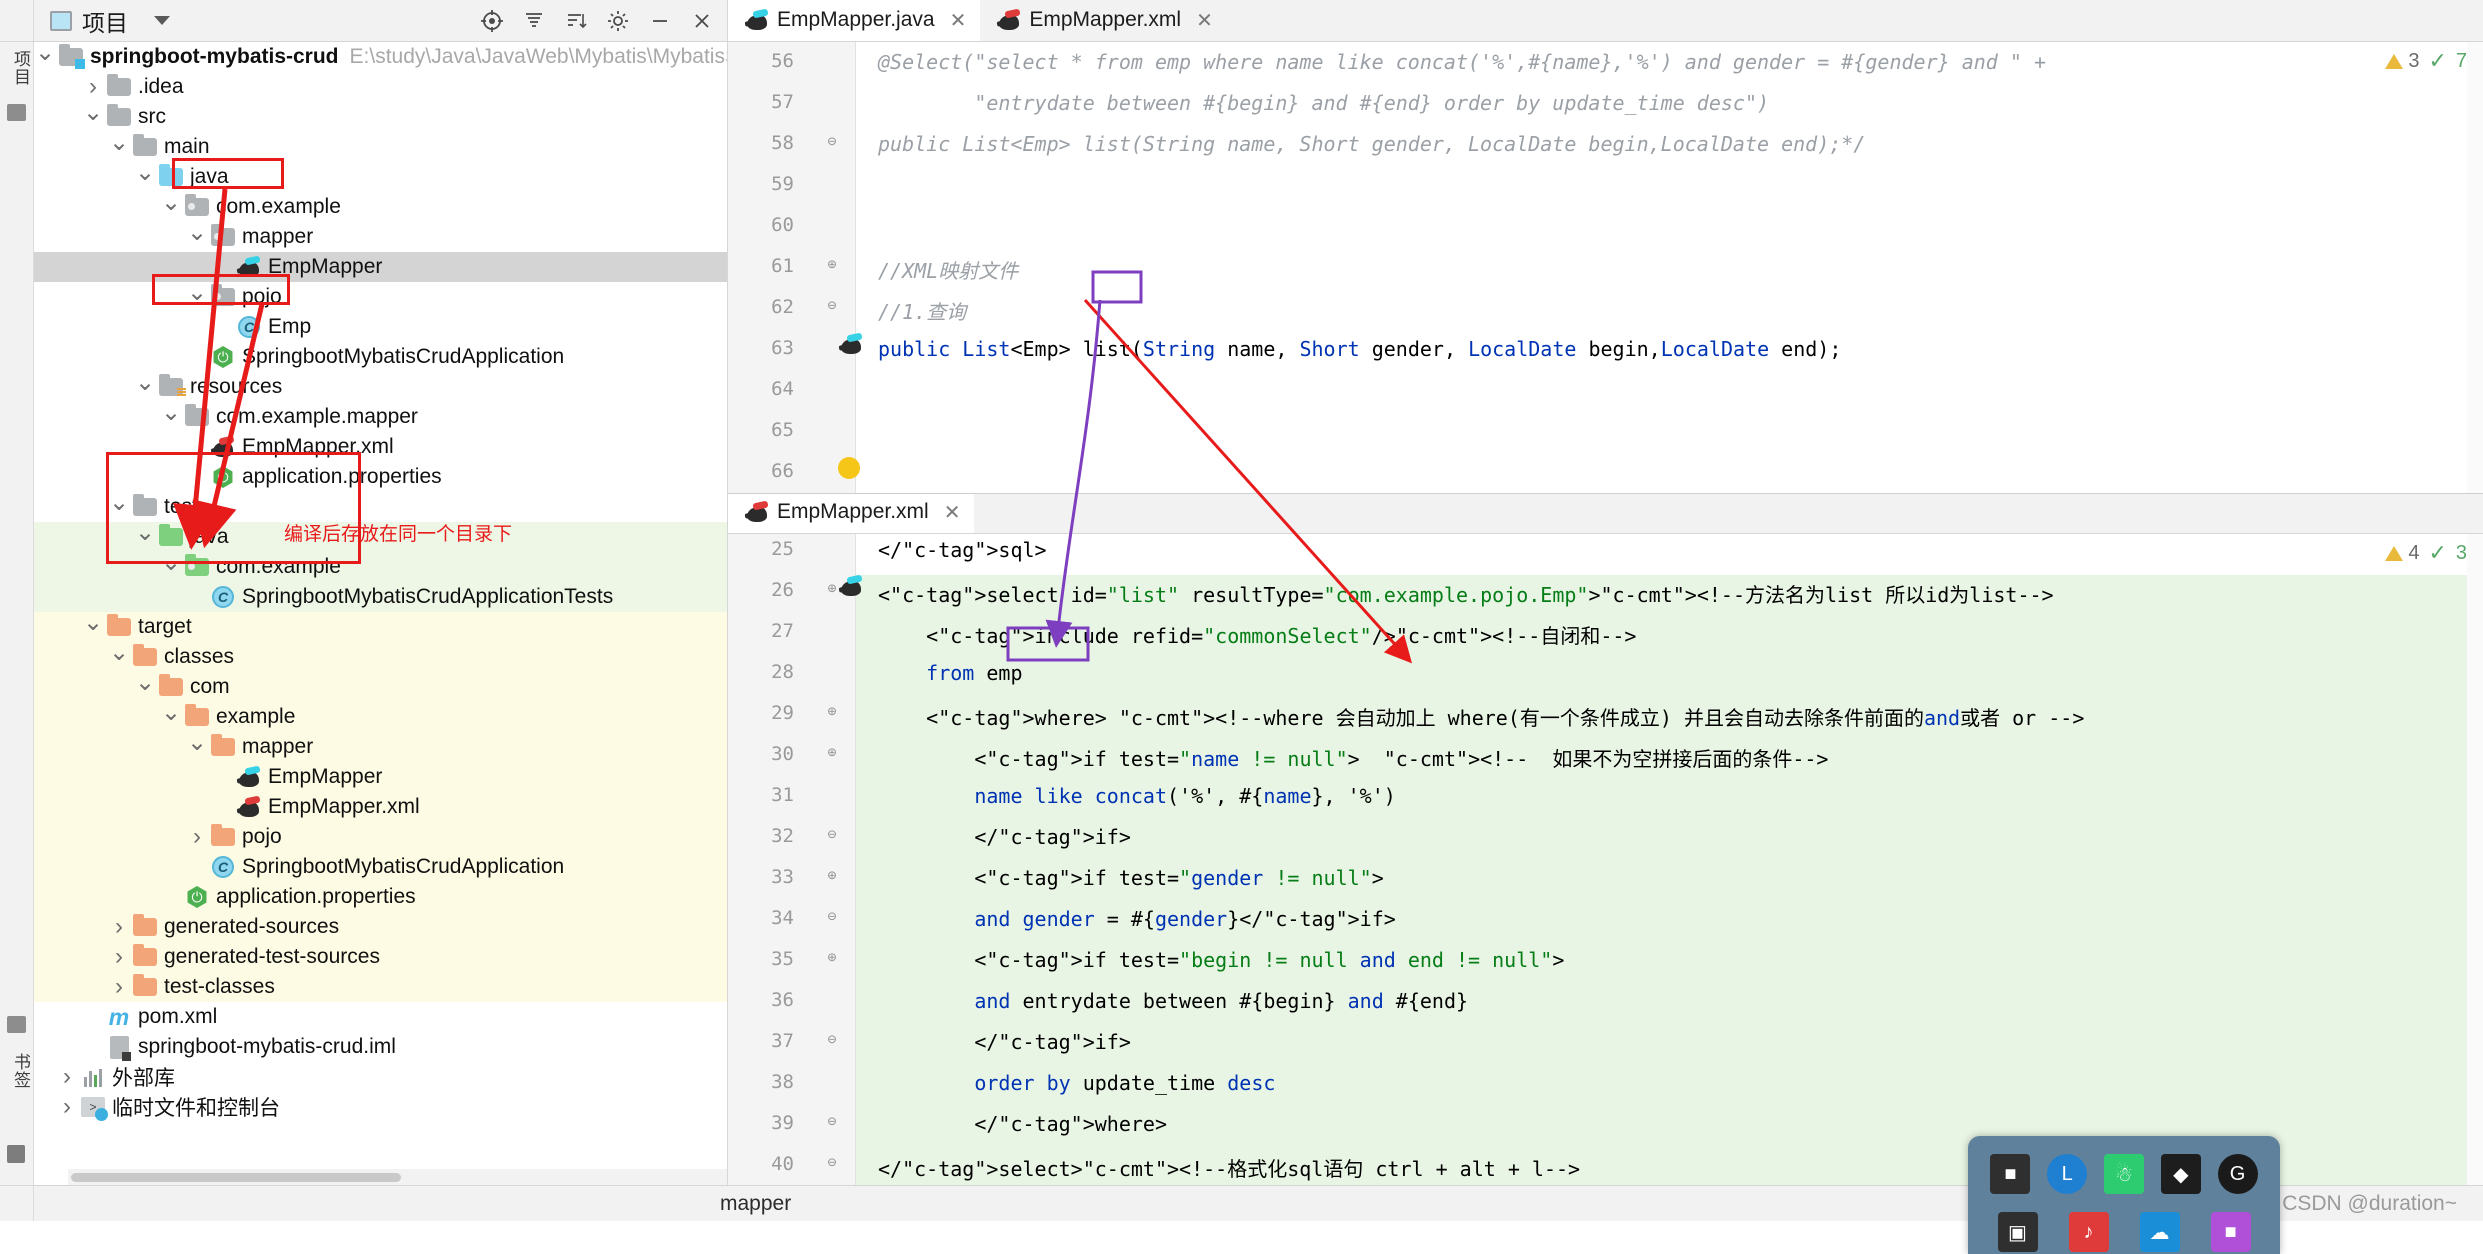  What do you see at coordinates (380, 927) in the screenshot?
I see `tree-item-generated-sources: generated-sources` at bounding box center [380, 927].